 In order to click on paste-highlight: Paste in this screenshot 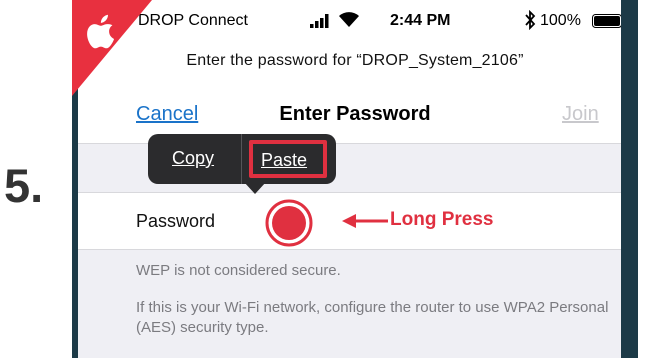, I will do `click(288, 159)`.